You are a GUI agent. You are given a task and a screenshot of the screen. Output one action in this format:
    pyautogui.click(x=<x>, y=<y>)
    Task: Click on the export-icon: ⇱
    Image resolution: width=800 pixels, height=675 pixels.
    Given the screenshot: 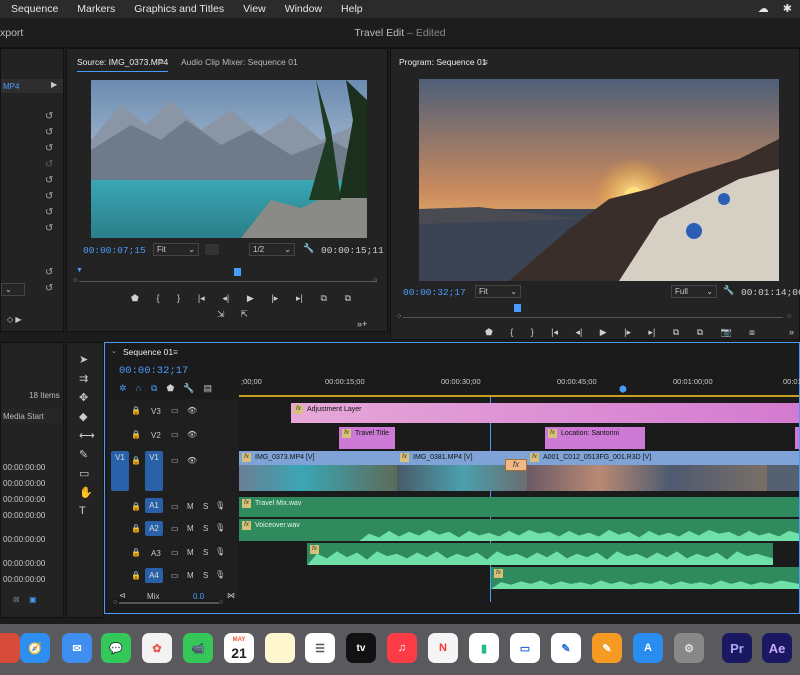 What is the action you would take?
    pyautogui.click(x=245, y=314)
    